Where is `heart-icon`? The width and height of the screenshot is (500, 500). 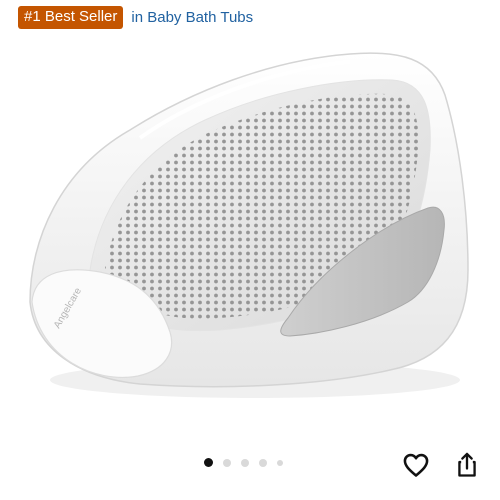
heart-icon is located at coordinates (416, 465).